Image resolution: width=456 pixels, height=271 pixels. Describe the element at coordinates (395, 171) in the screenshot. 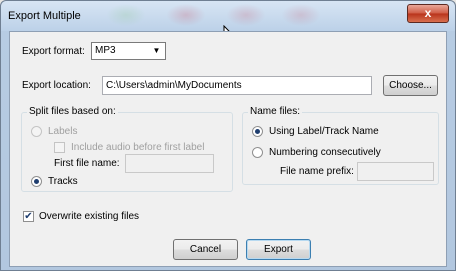

I see `file-name-prefix-input` at that location.